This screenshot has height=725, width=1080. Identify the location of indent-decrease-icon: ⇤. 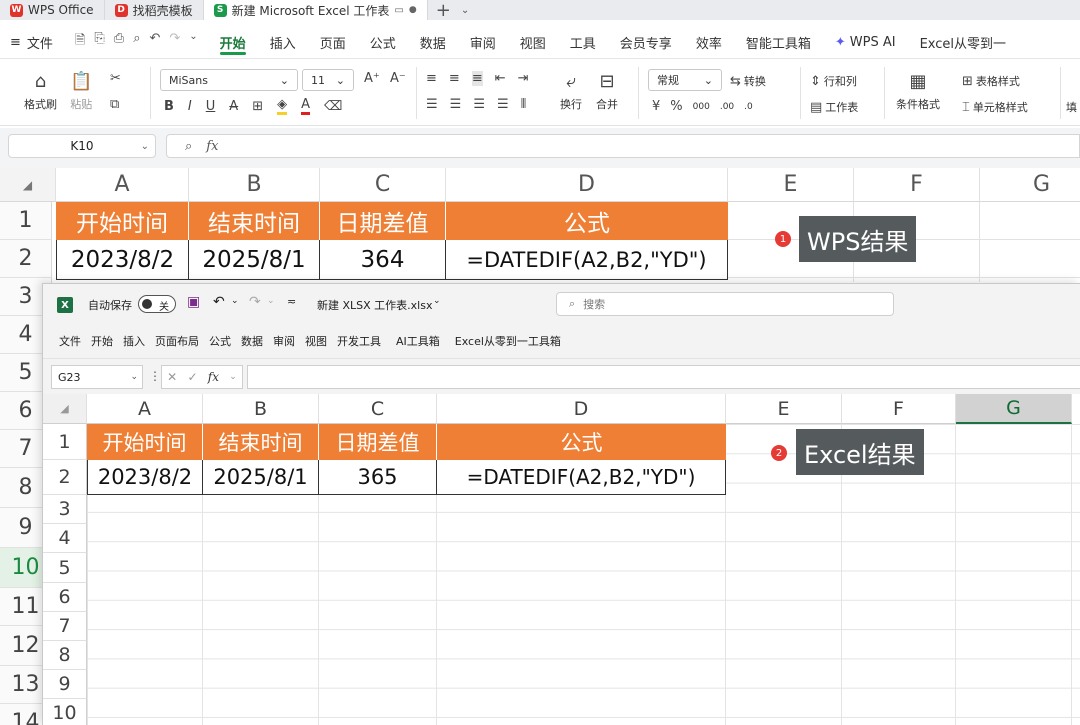
(500, 78).